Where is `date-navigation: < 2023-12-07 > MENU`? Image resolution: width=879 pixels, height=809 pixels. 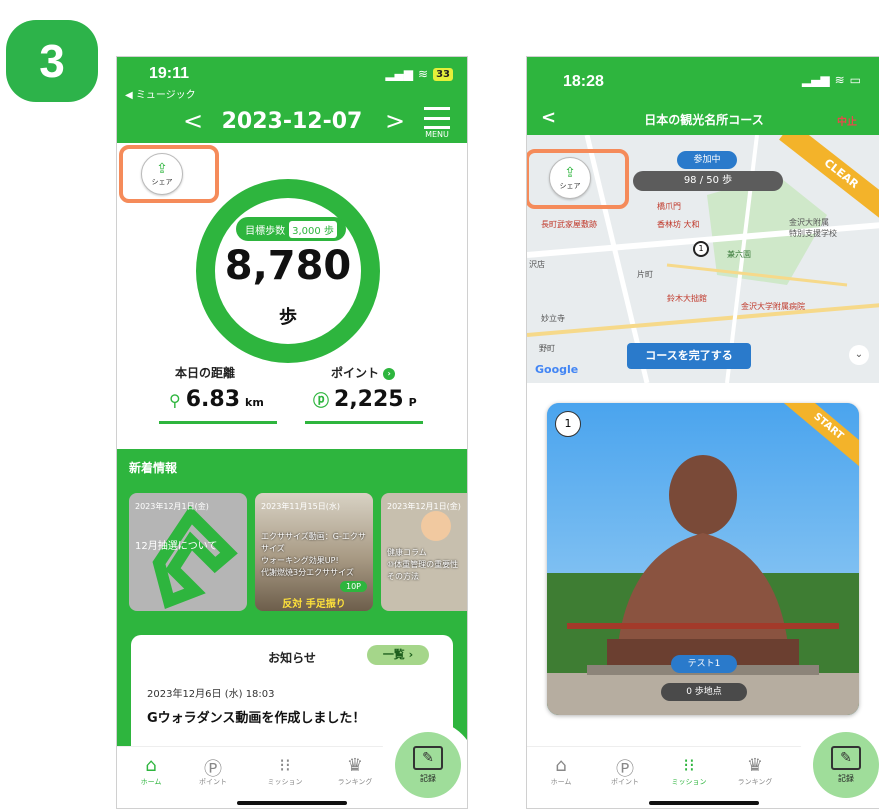 date-navigation: < 2023-12-07 > MENU is located at coordinates (292, 122).